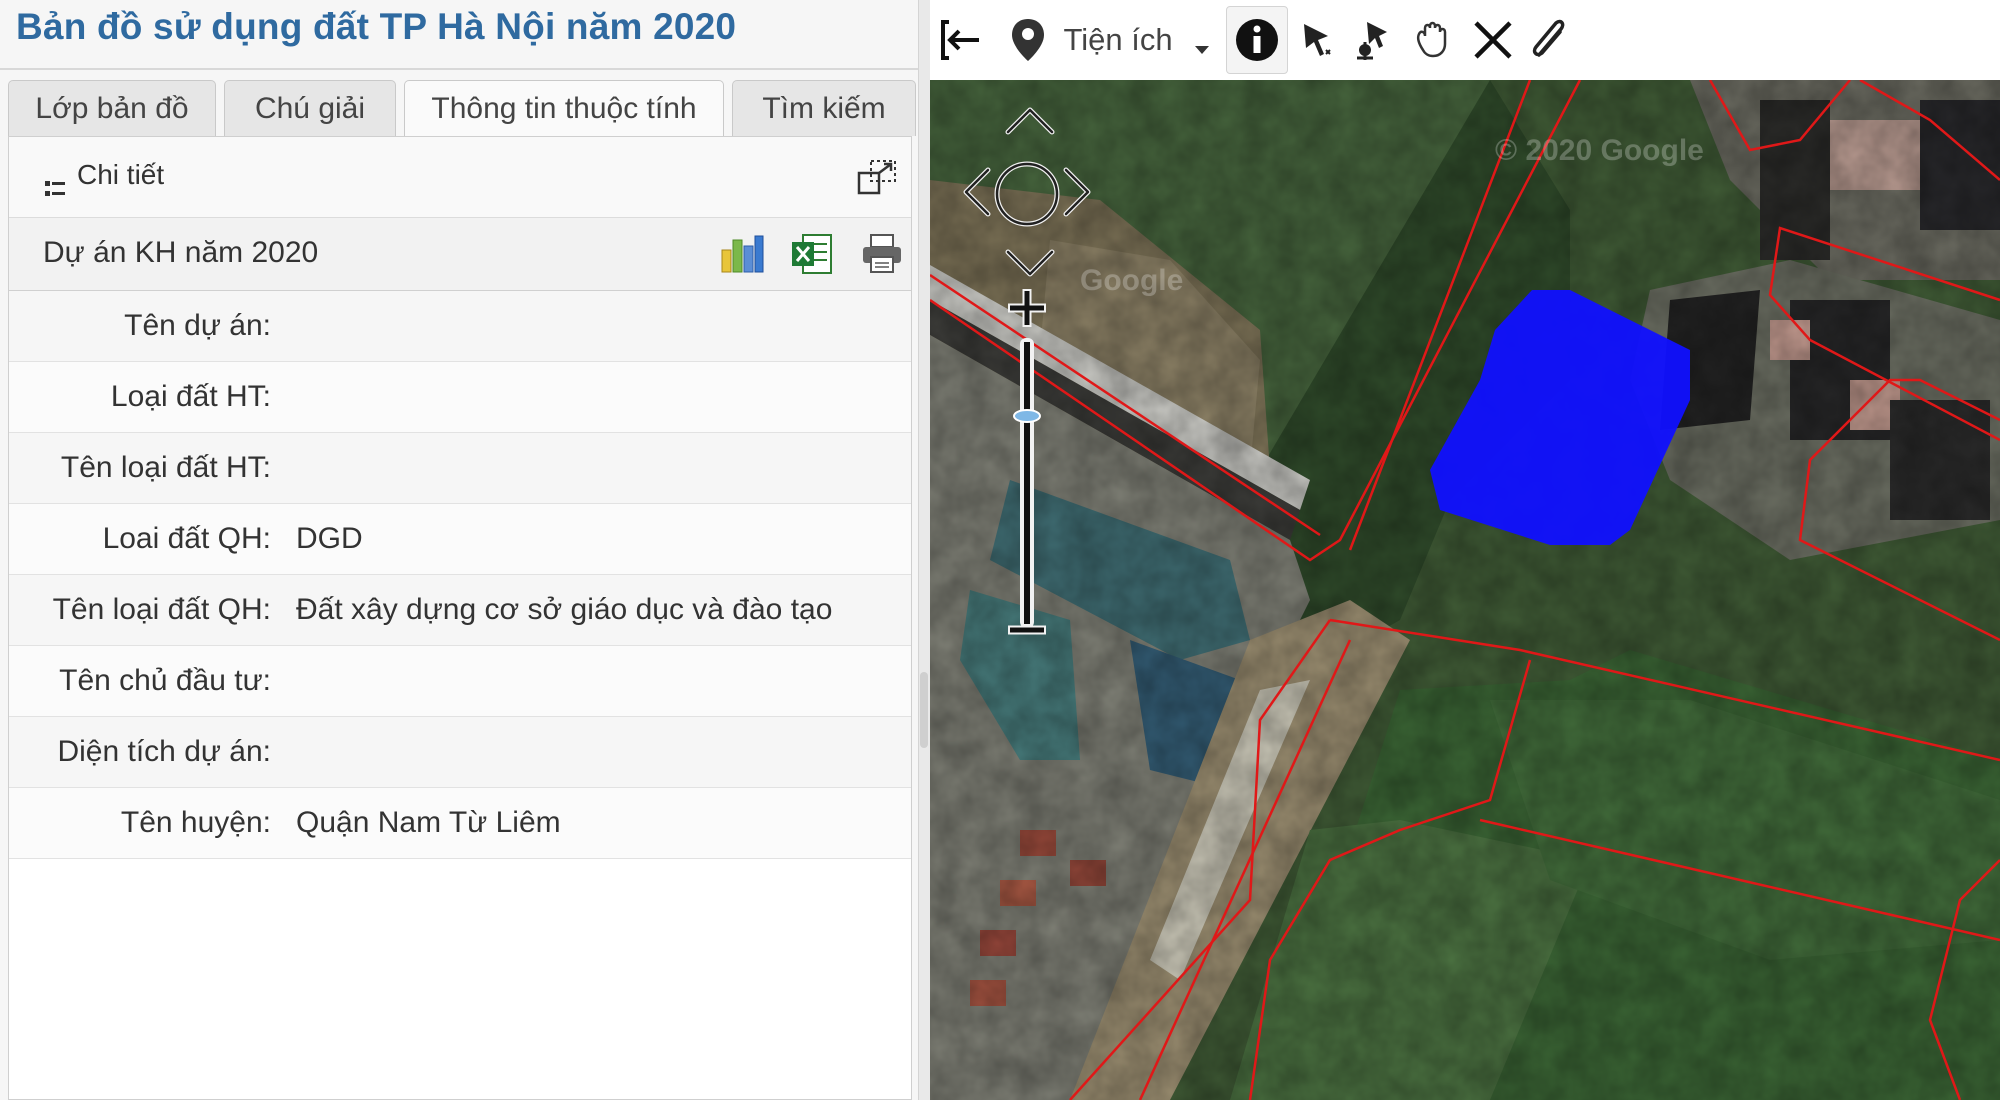  Describe the element at coordinates (460, 681) in the screenshot. I see `table-row: Tên chủ đầu tư:` at that location.